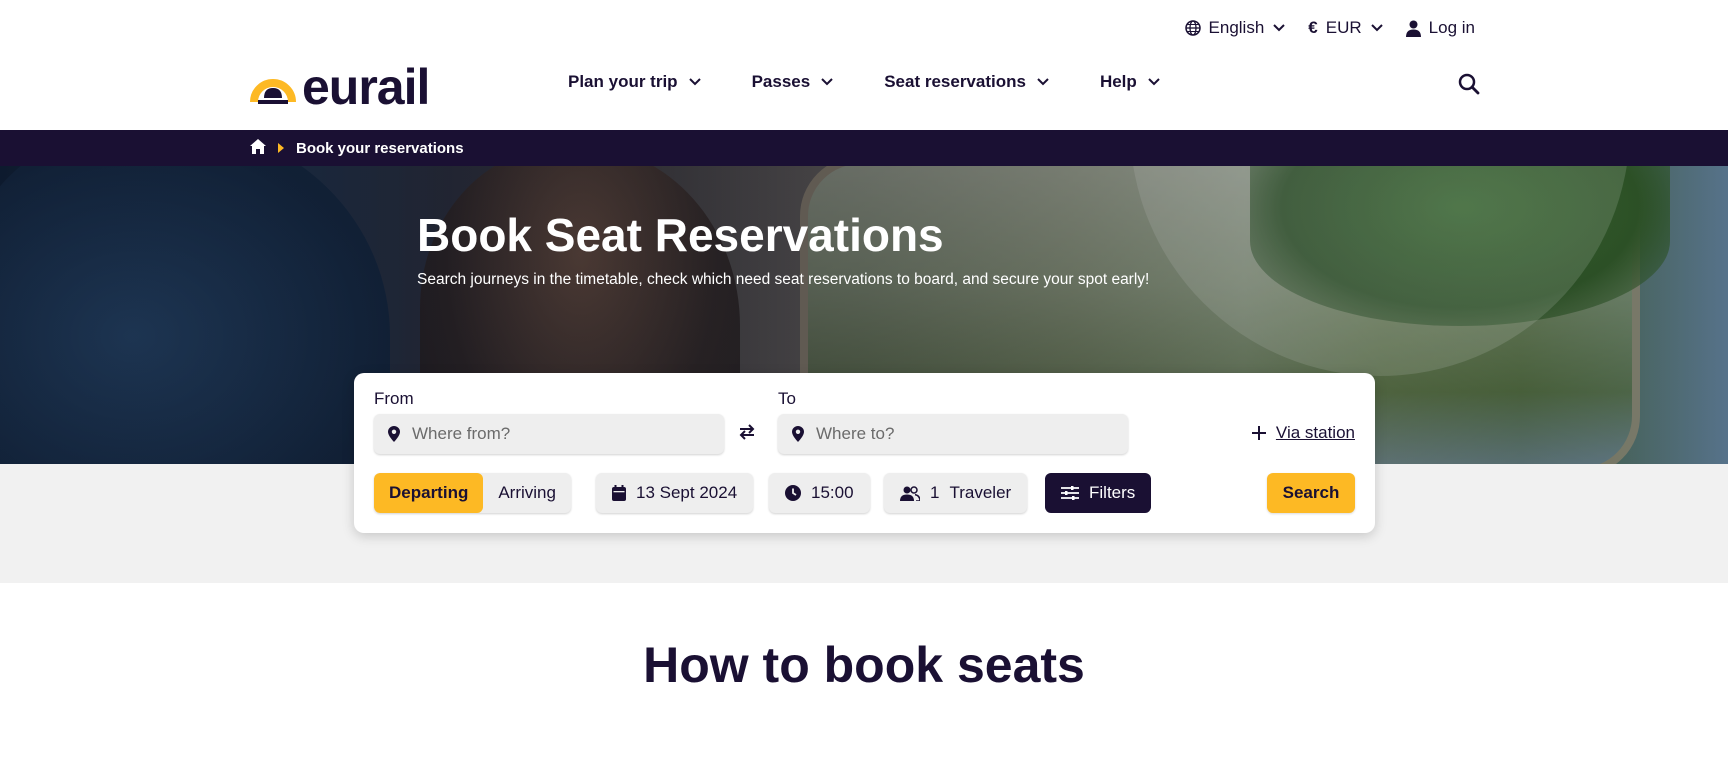  I want to click on nav-seat-reservations: Seat reservations, so click(967, 82).